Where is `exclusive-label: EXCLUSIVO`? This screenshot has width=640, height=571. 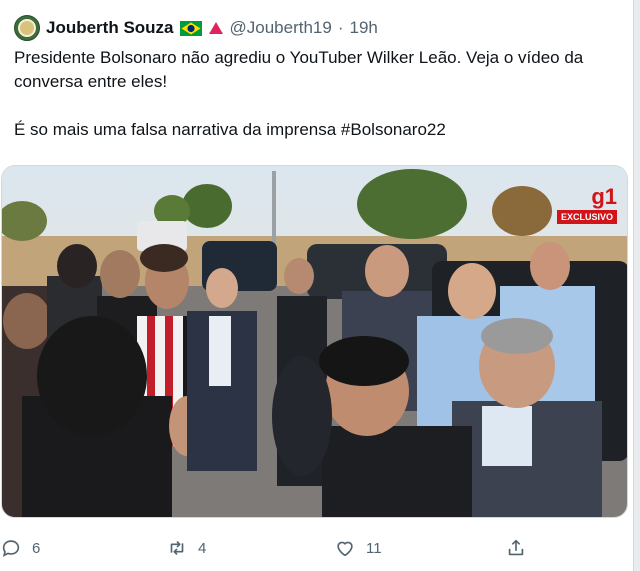
exclusive-label: EXCLUSIVO is located at coordinates (586, 217).